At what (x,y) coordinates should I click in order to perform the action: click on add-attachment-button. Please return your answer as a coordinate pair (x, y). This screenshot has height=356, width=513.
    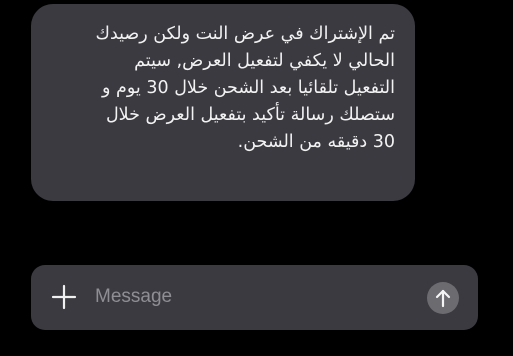
    Looking at the image, I should click on (64, 297).